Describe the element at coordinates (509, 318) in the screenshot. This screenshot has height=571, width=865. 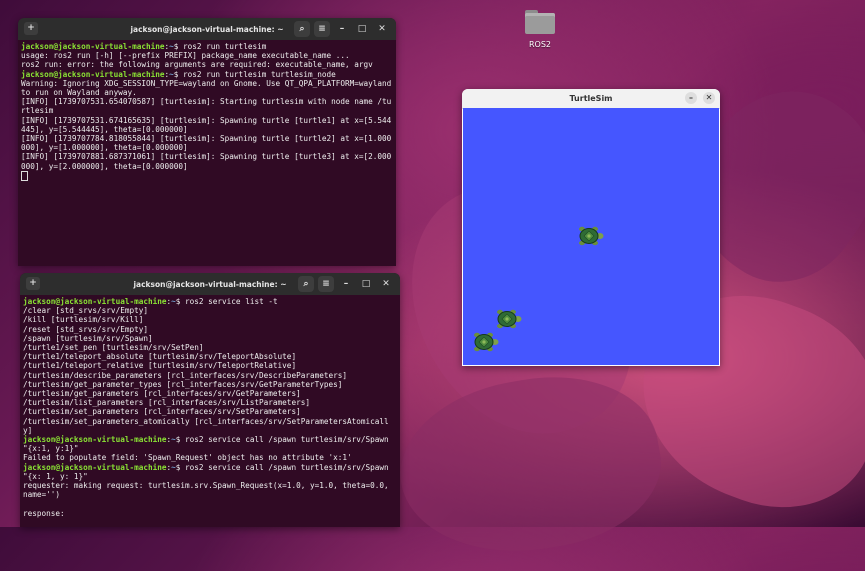
I see `turtle-turtle3` at that location.